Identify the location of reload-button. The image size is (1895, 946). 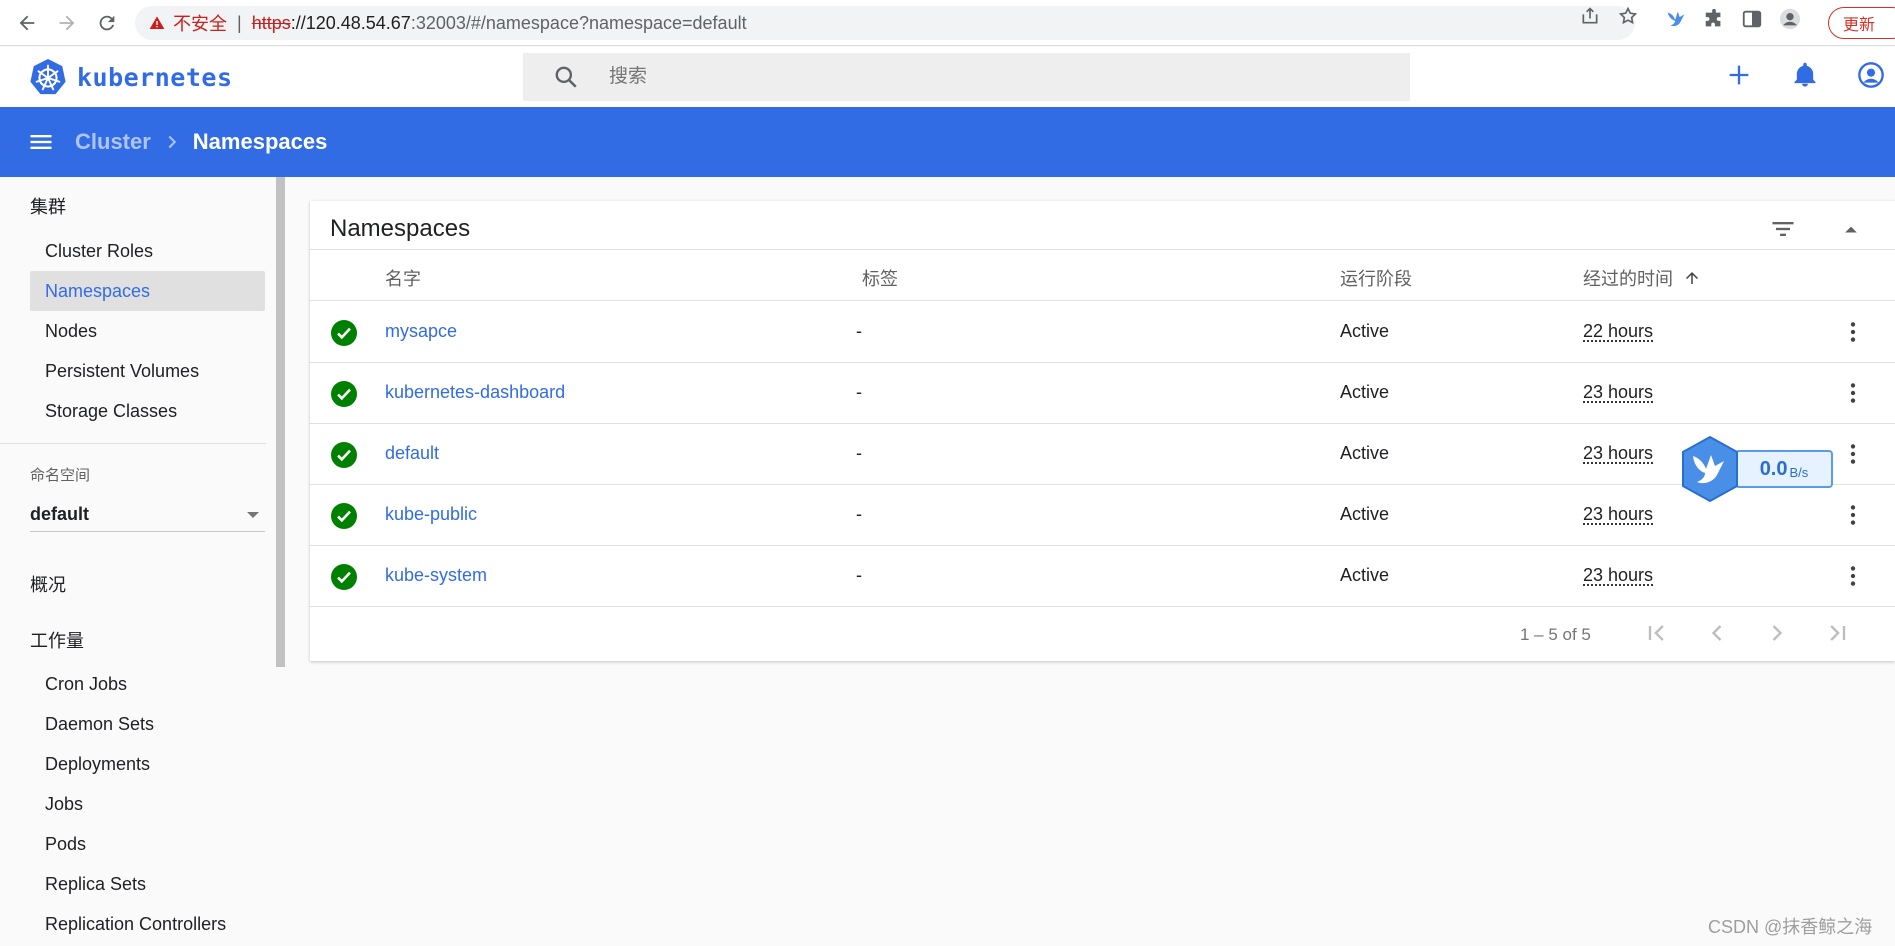
(107, 23).